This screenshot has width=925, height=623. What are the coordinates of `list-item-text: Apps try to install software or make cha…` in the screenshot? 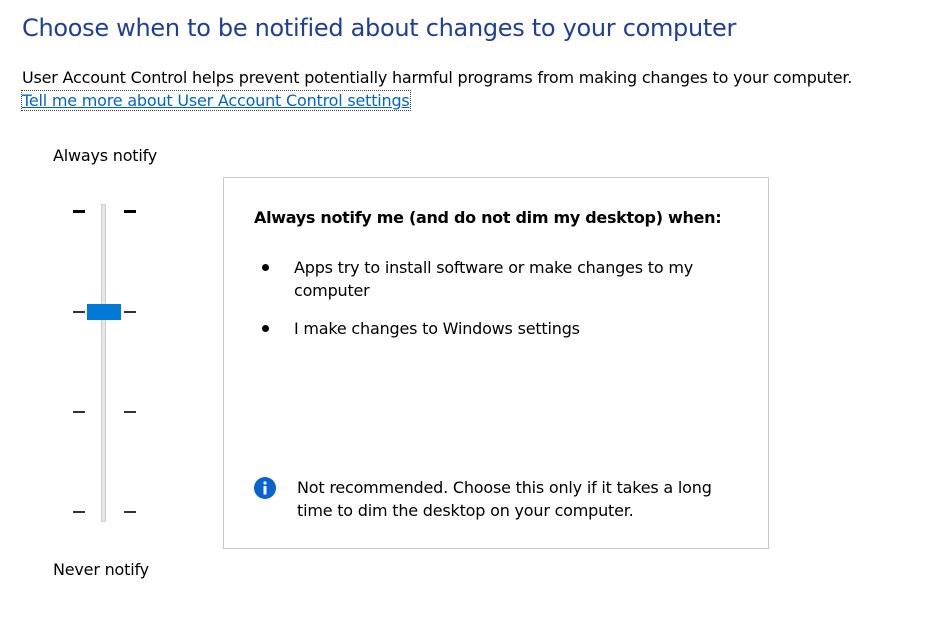 It's located at (493, 279).